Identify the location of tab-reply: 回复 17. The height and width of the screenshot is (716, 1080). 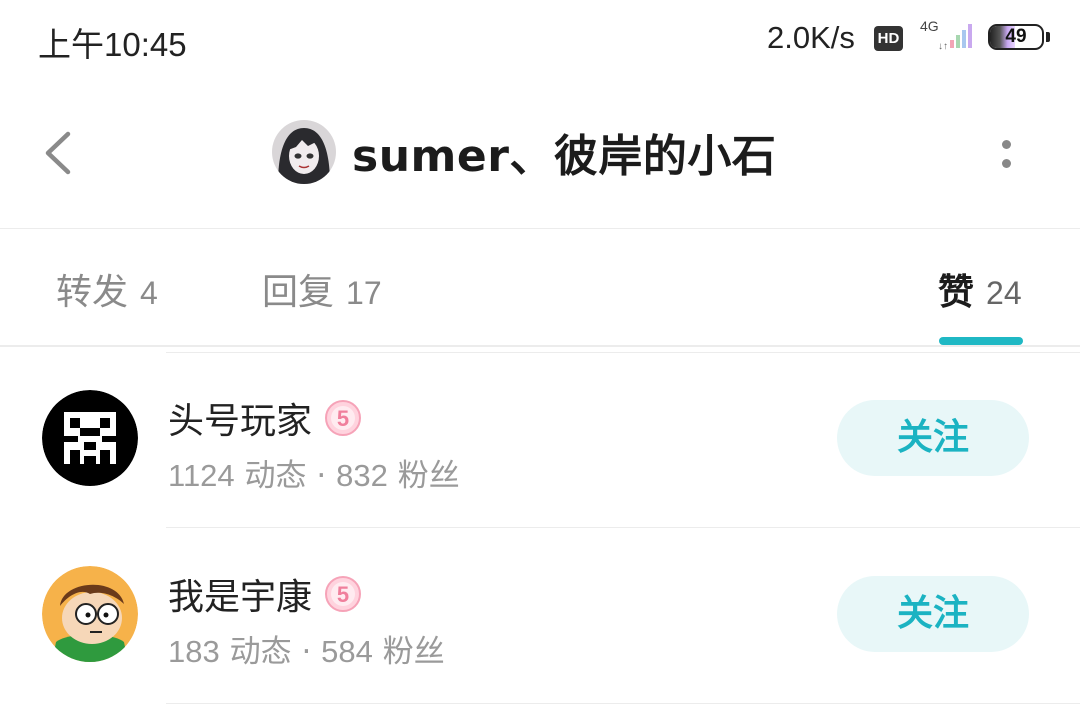
(322, 288).